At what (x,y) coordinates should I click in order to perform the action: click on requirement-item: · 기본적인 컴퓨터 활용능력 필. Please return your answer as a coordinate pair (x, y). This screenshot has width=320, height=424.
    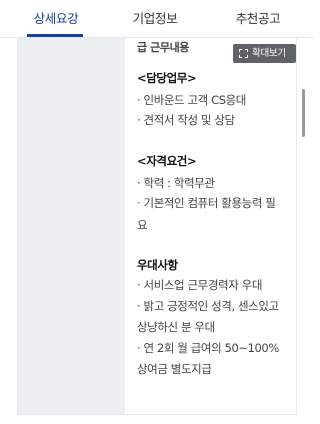
    Looking at the image, I should click on (206, 203).